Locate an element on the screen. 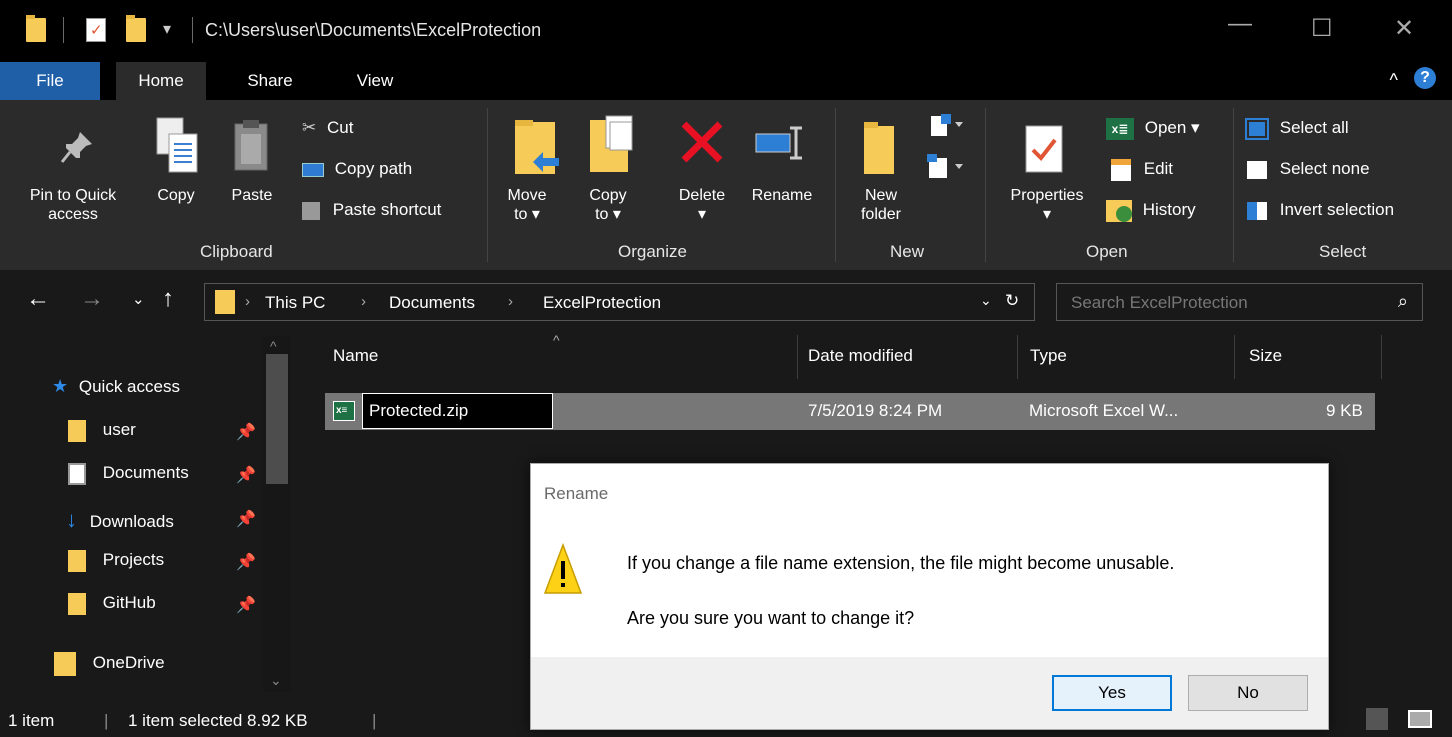 This screenshot has height=737, width=1452. new-item-icon is located at coordinates (945, 127).